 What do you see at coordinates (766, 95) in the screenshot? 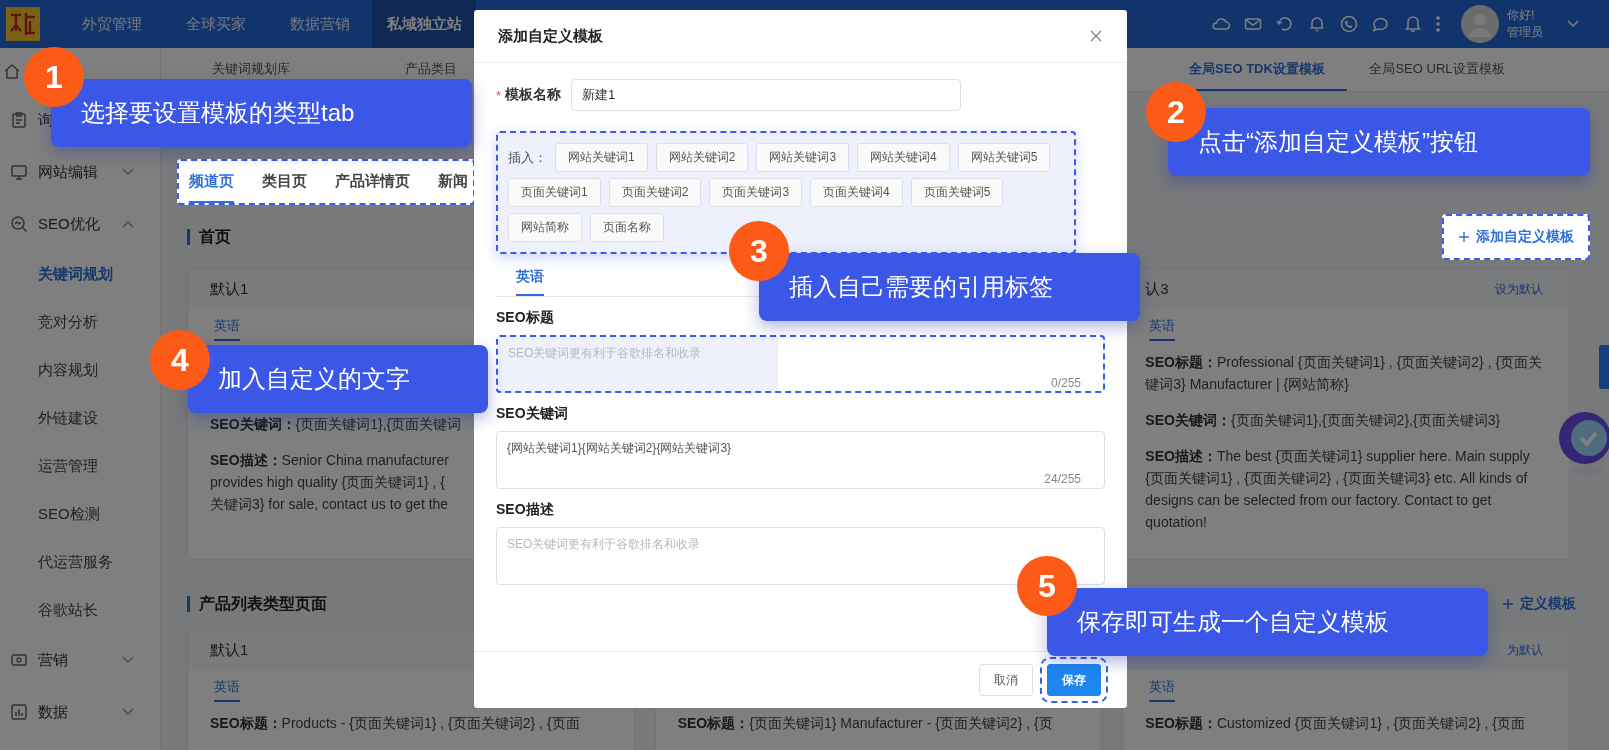
I see `template-name-field: 新建1` at bounding box center [766, 95].